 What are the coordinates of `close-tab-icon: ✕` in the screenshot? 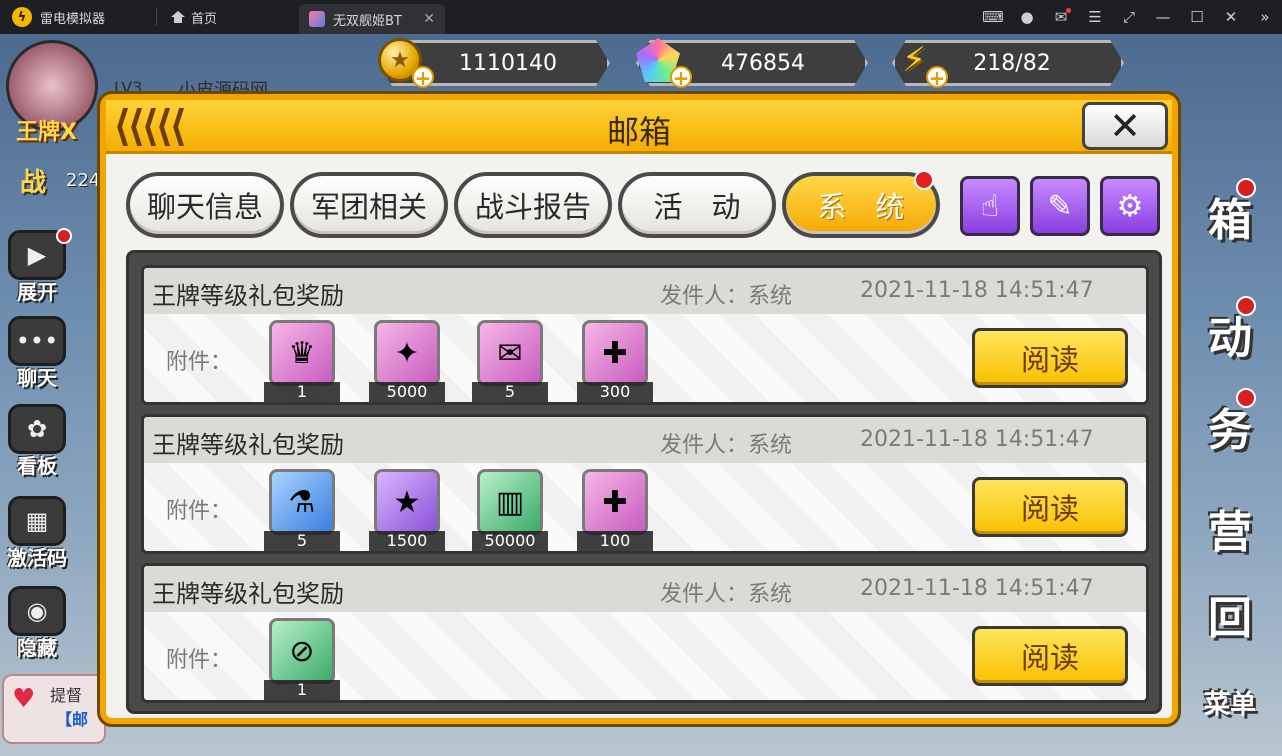 It's located at (429, 19).